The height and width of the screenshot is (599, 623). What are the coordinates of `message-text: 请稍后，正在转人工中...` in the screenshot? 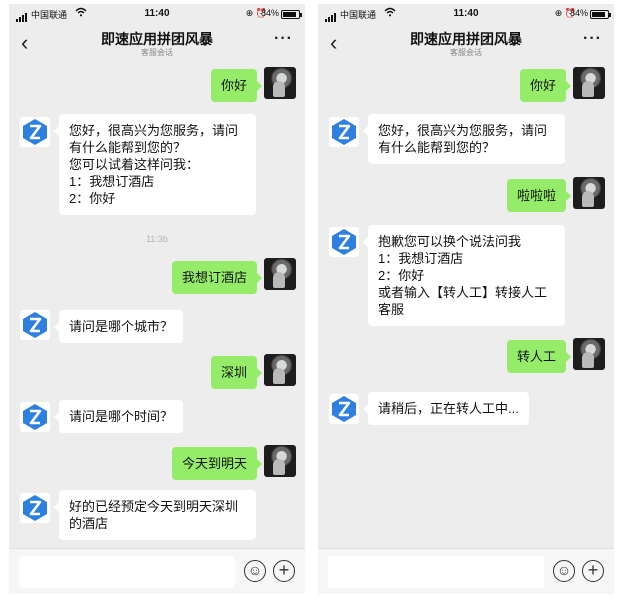 It's located at (448, 408).